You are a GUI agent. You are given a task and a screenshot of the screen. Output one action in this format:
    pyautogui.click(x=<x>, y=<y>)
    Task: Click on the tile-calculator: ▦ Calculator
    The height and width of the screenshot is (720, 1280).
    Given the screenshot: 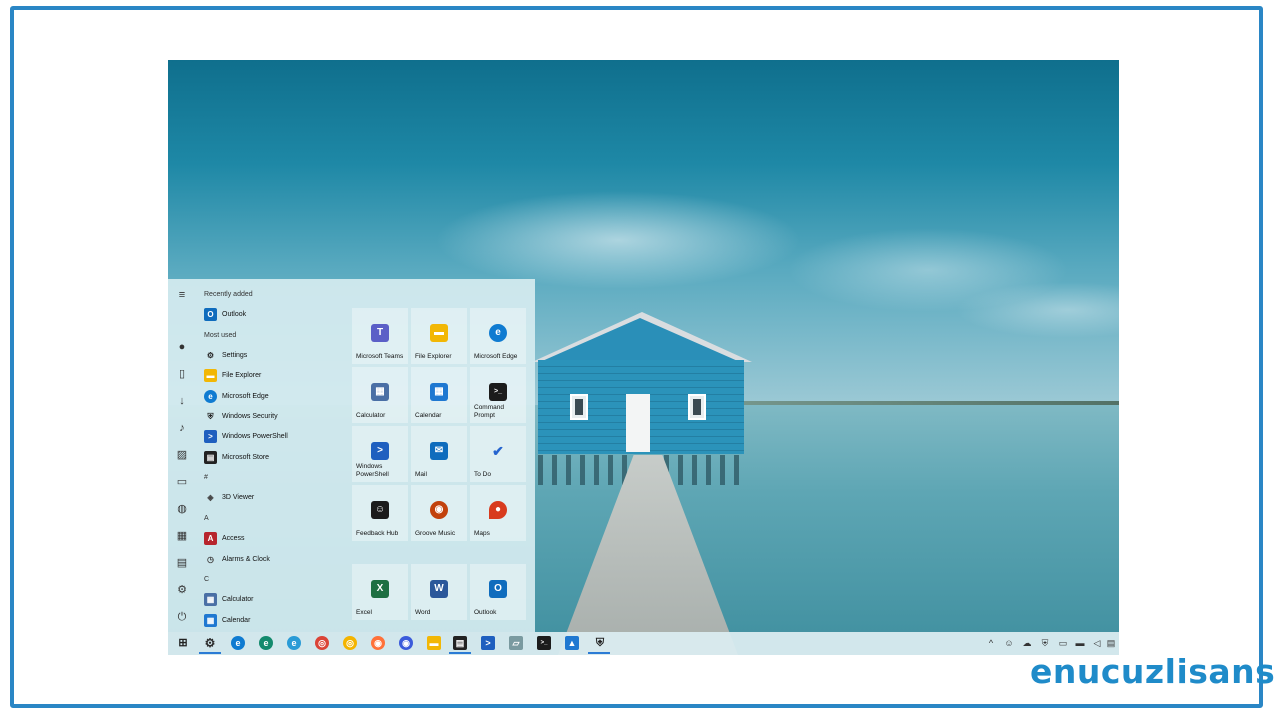 What is the action you would take?
    pyautogui.click(x=380, y=395)
    